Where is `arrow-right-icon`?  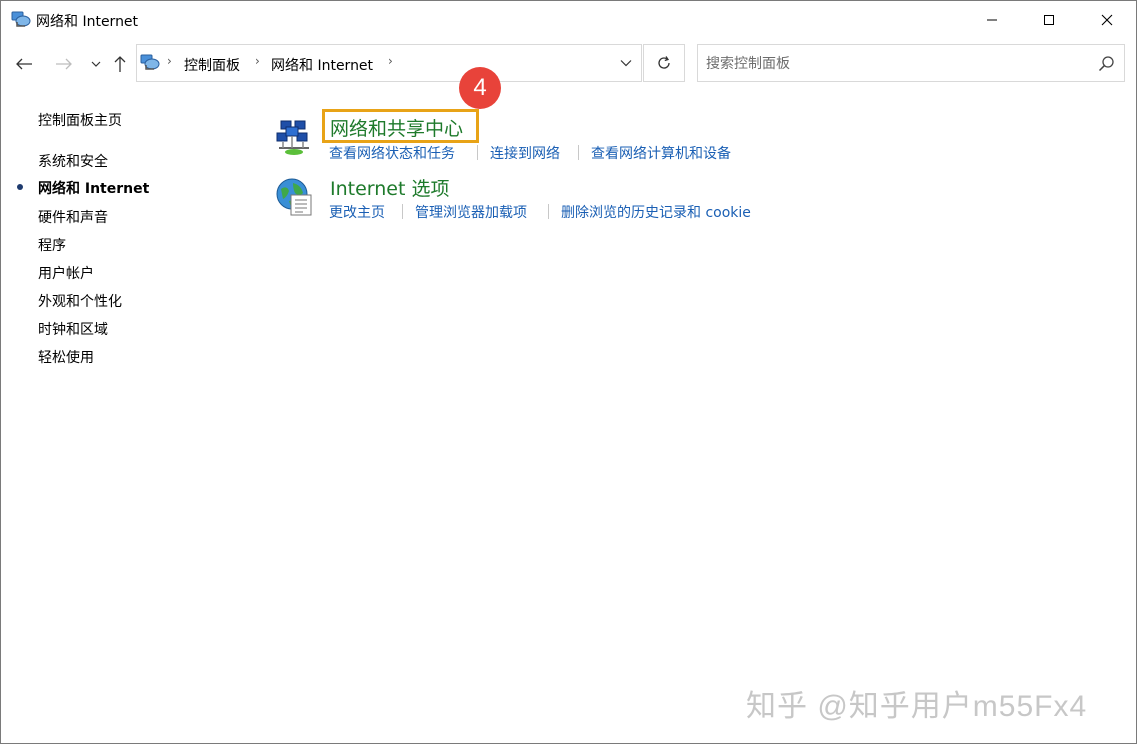 arrow-right-icon is located at coordinates (64, 64).